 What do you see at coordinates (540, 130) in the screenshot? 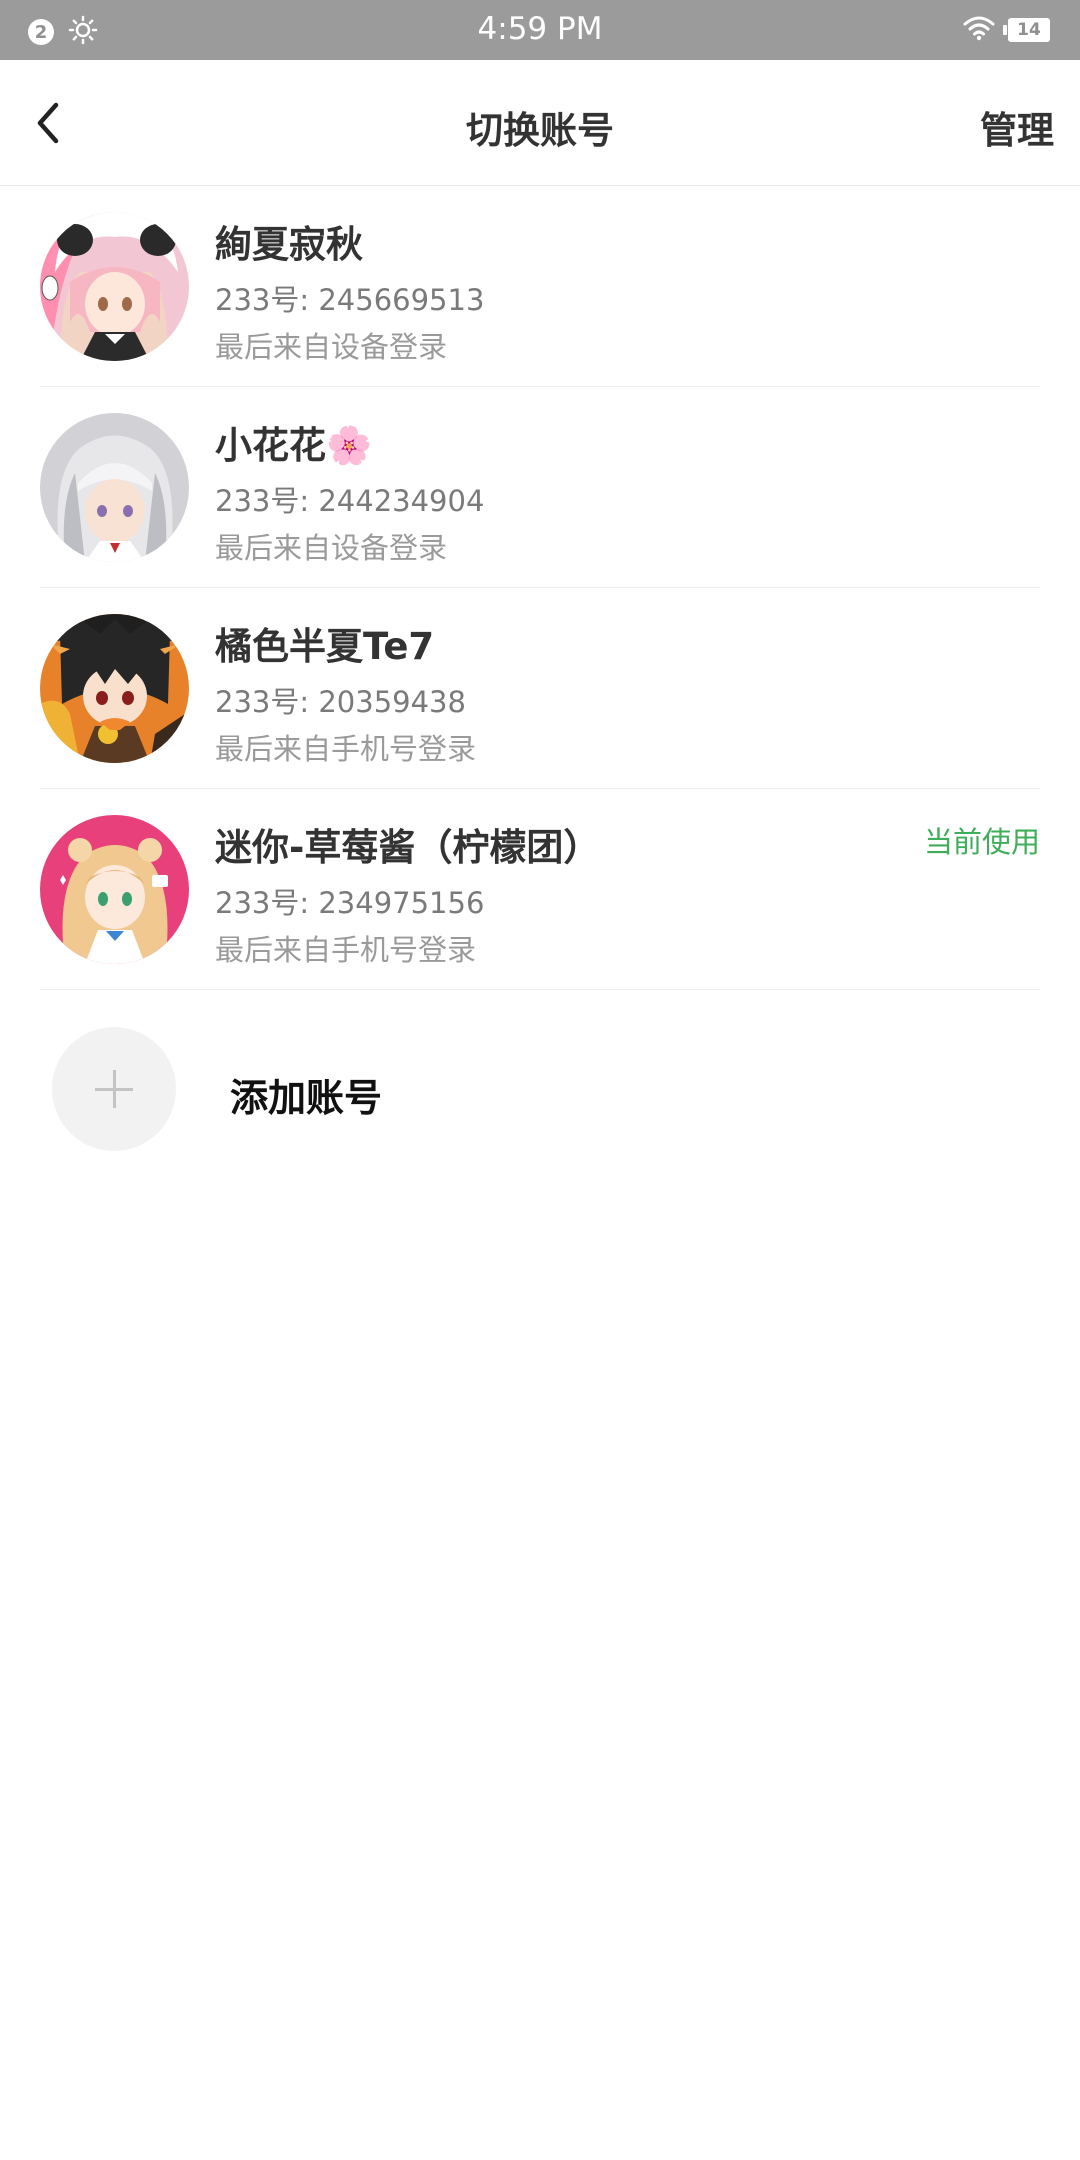
I see `page-title: 切换账号` at bounding box center [540, 130].